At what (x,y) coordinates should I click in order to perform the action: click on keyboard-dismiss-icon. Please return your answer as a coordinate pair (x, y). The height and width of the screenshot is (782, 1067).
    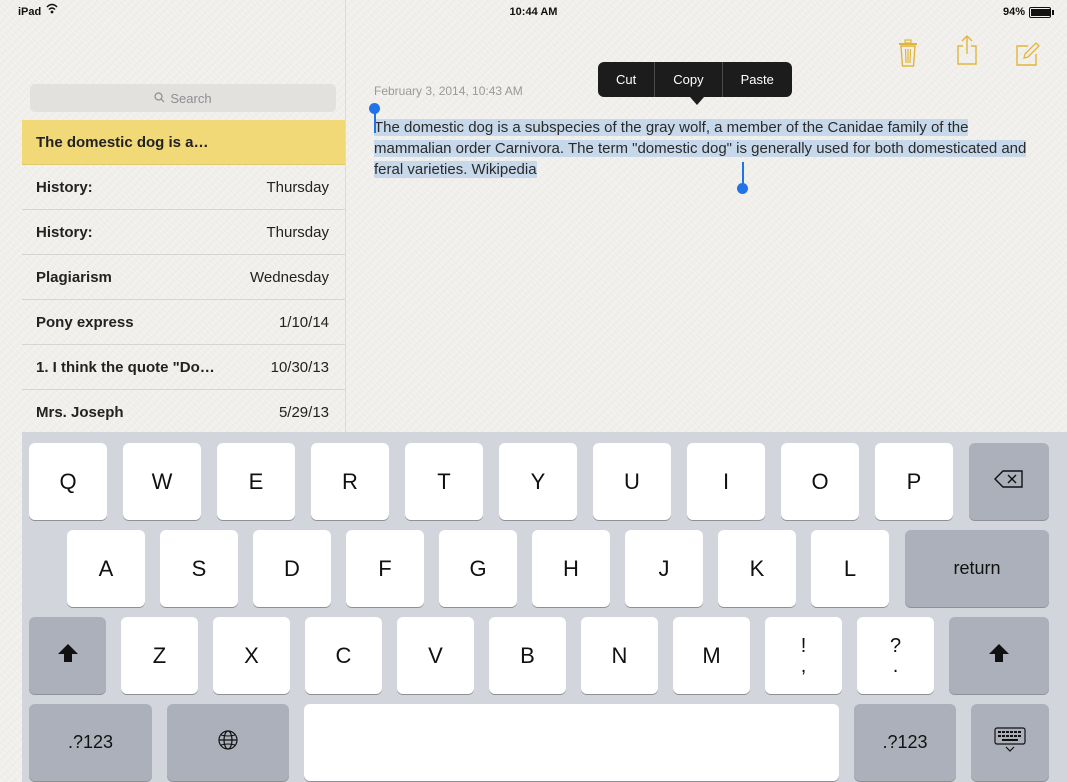
    Looking at the image, I should click on (1010, 742).